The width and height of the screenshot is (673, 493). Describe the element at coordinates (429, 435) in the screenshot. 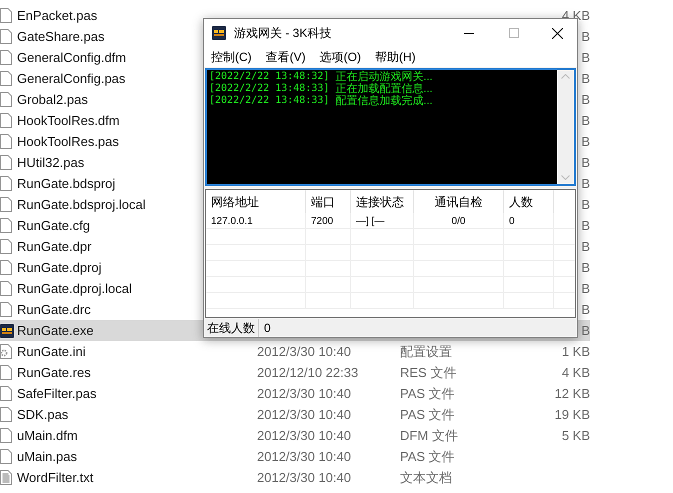

I see `file-type: DFM 文件` at that location.